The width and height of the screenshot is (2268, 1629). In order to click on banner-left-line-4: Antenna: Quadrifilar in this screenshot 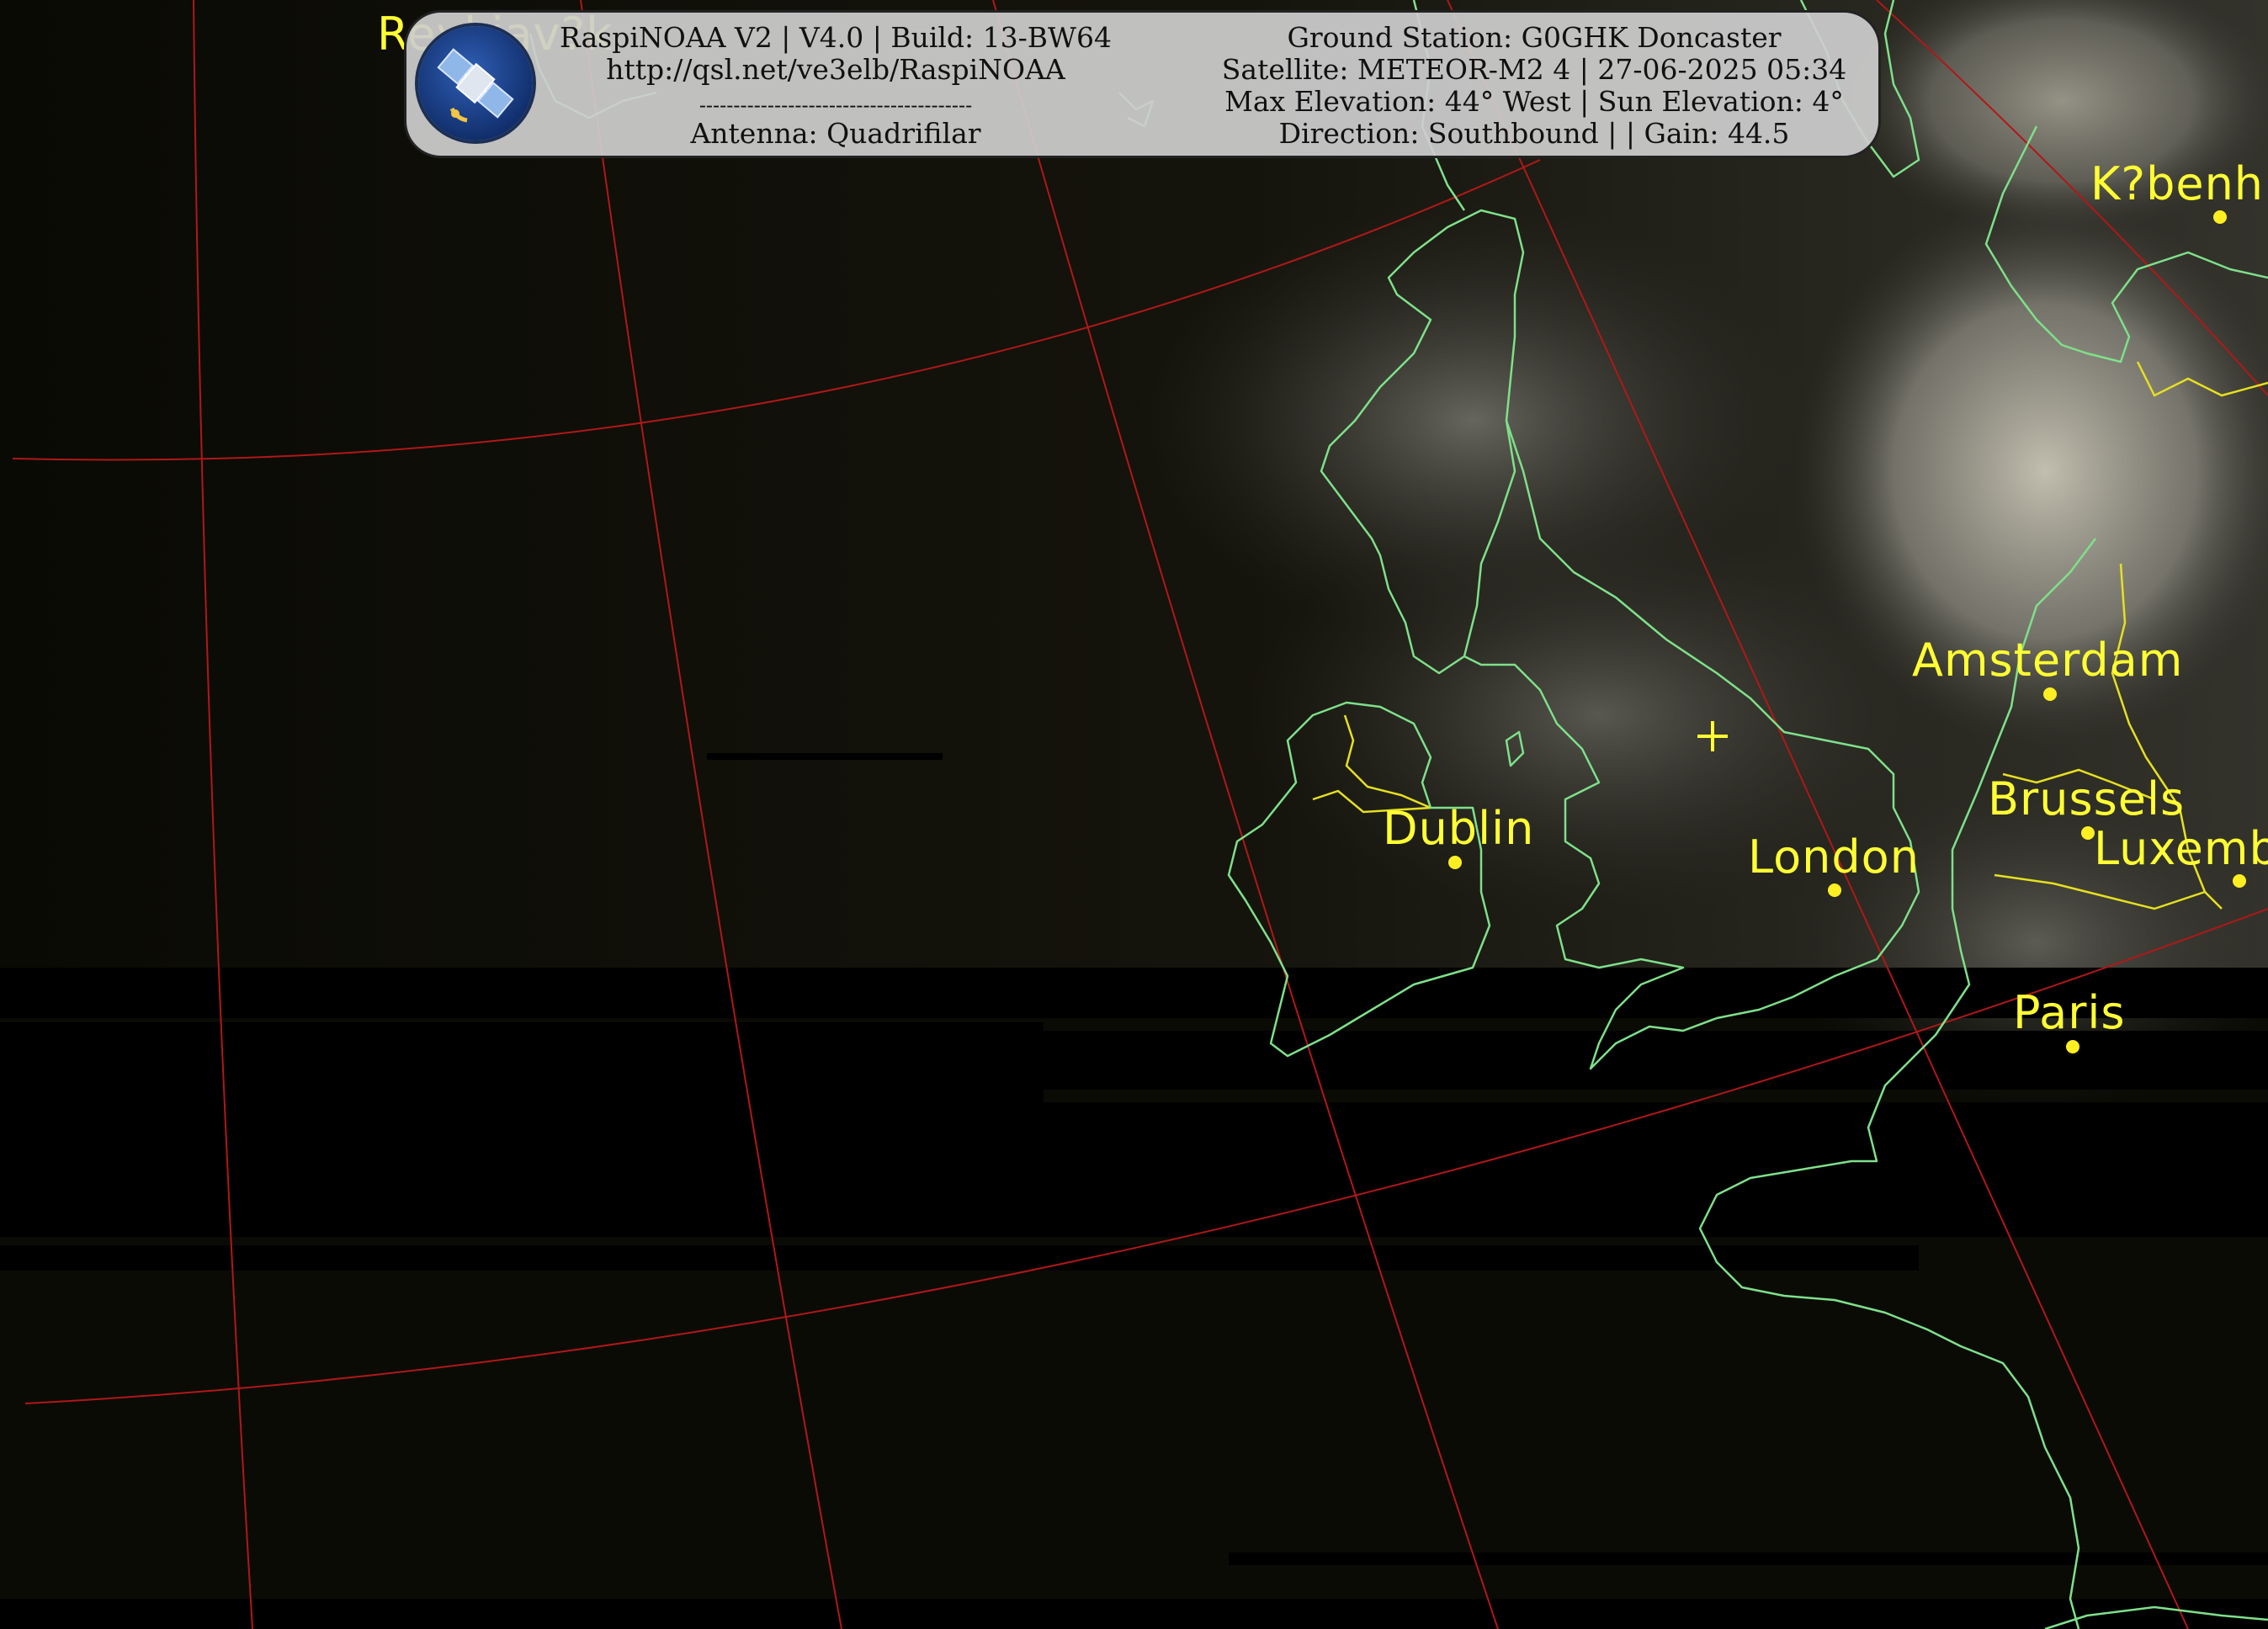, I will do `click(835, 134)`.